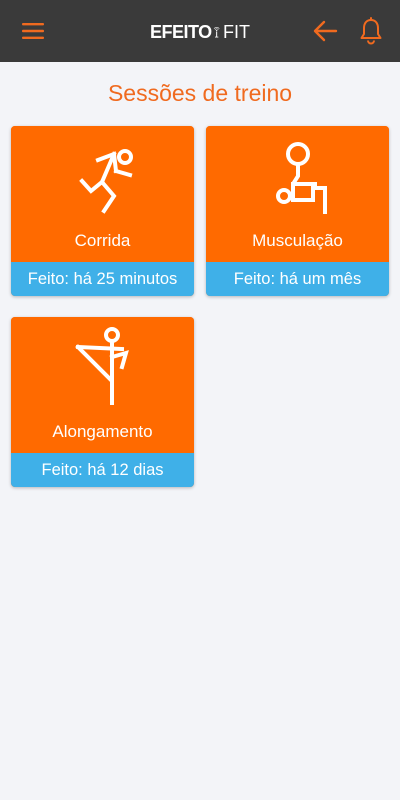  I want to click on running-icon, so click(105, 181).